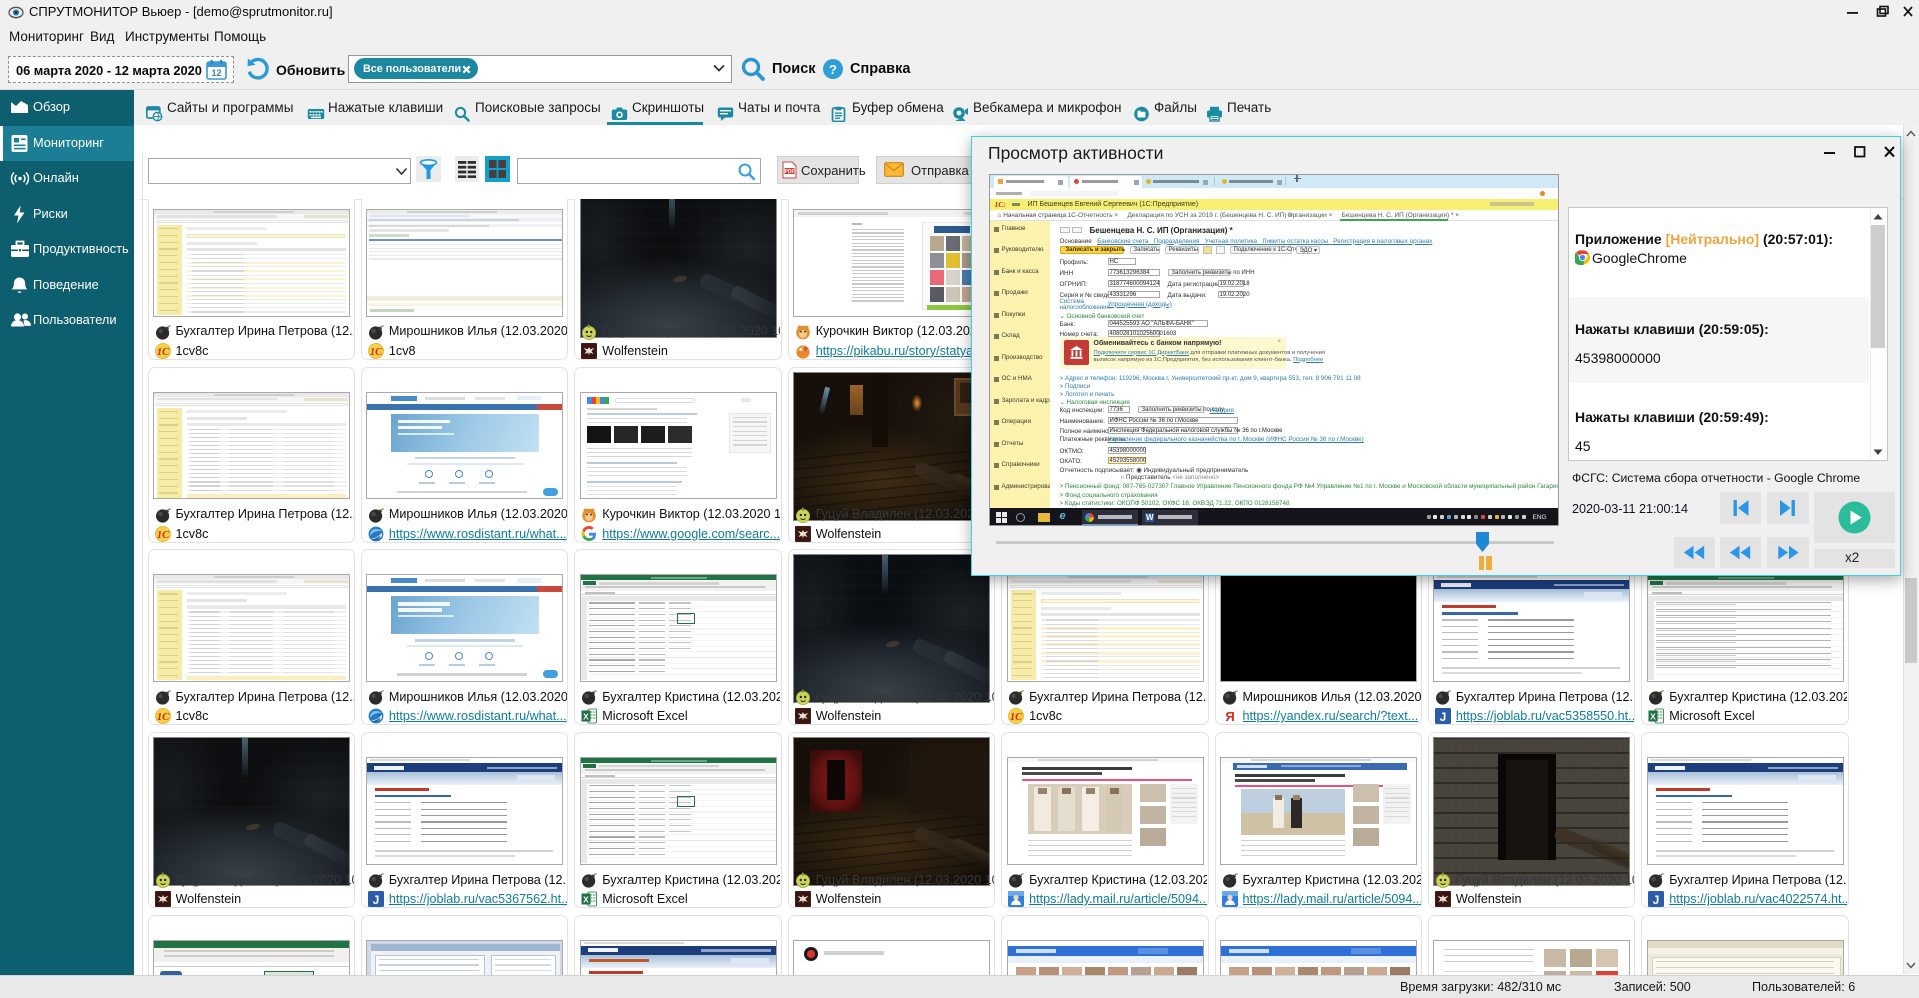 The image size is (1919, 998). What do you see at coordinates (790, 172) in the screenshot?
I see `svg-text: PDF` at bounding box center [790, 172].